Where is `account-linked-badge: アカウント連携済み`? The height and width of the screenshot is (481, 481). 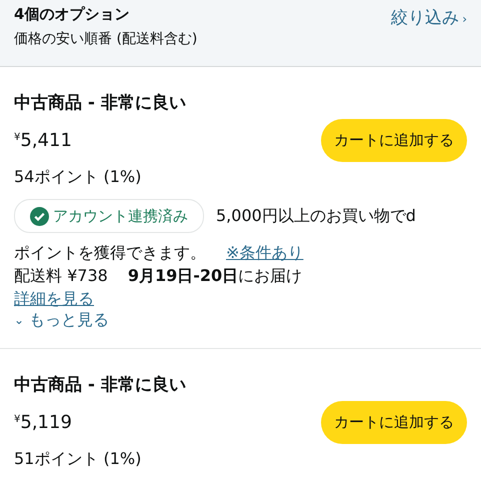 account-linked-badge: アカウント連携済み is located at coordinates (109, 216).